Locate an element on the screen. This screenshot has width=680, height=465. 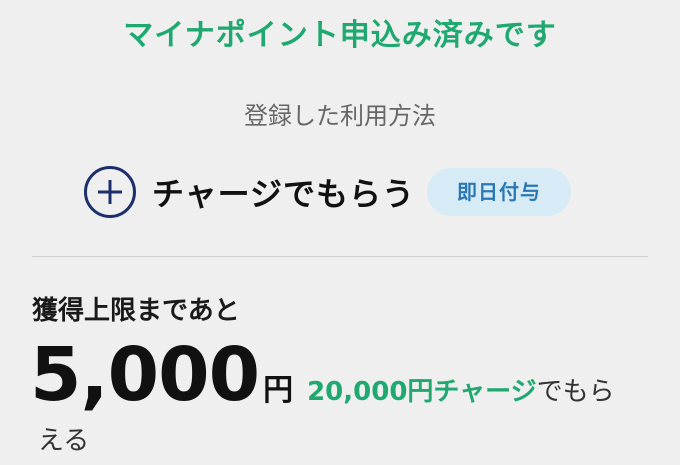
plus-circle-icon is located at coordinates (110, 192).